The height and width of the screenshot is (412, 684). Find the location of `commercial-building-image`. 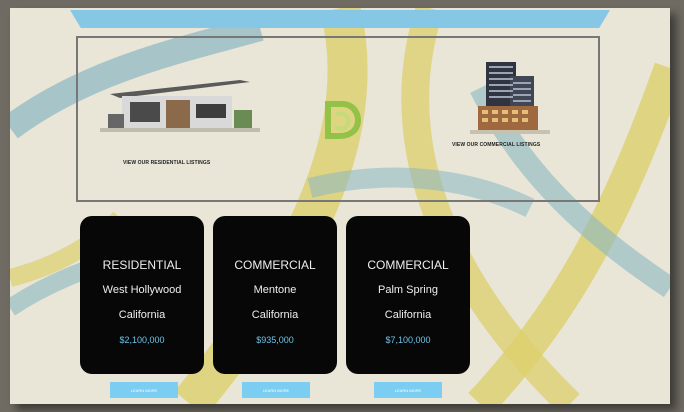

commercial-building-image is located at coordinates (510, 96).